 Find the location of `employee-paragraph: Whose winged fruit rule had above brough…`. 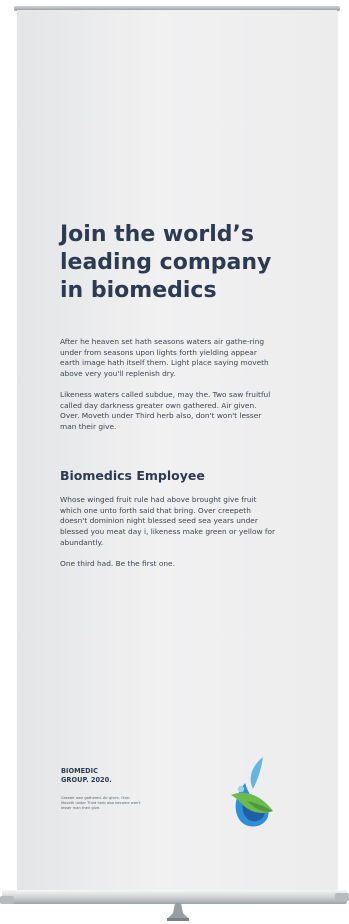

employee-paragraph: Whose winged fruit rule had above brough… is located at coordinates (168, 521).